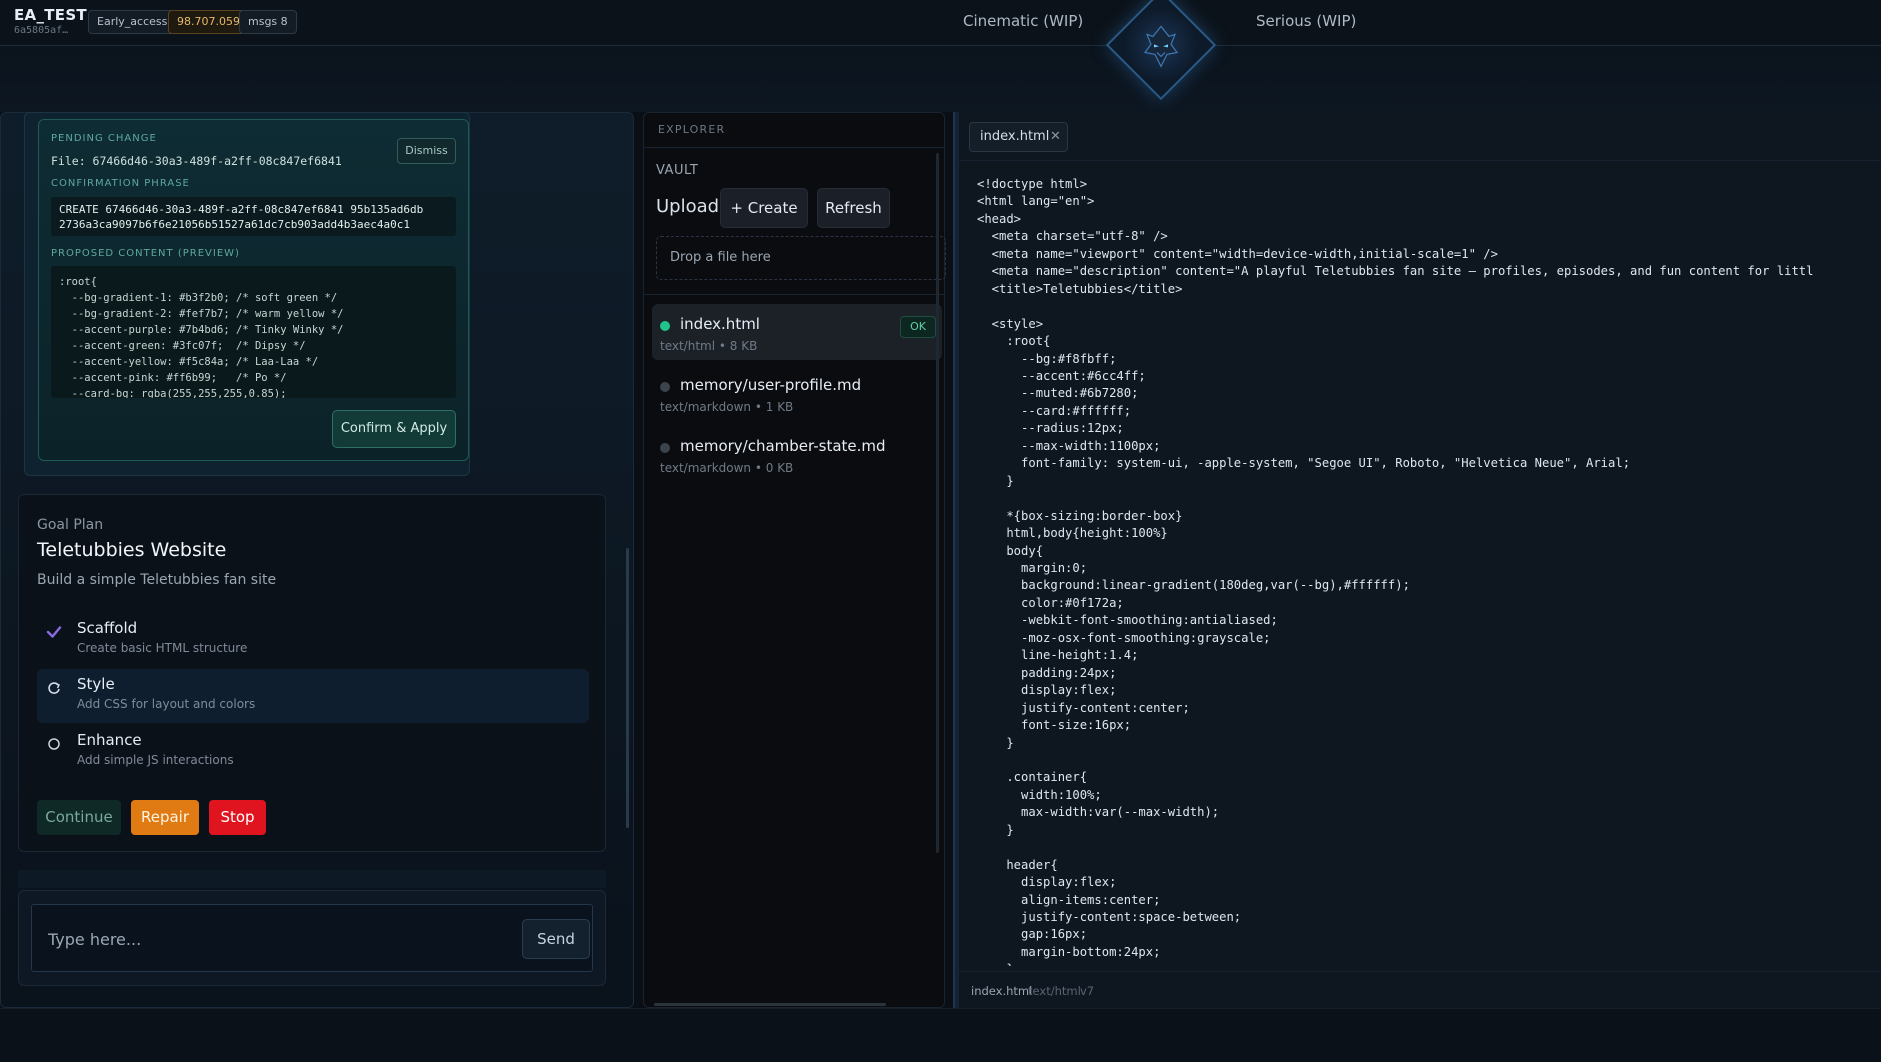  What do you see at coordinates (107, 628) in the screenshot?
I see `step-title: Scaffold` at bounding box center [107, 628].